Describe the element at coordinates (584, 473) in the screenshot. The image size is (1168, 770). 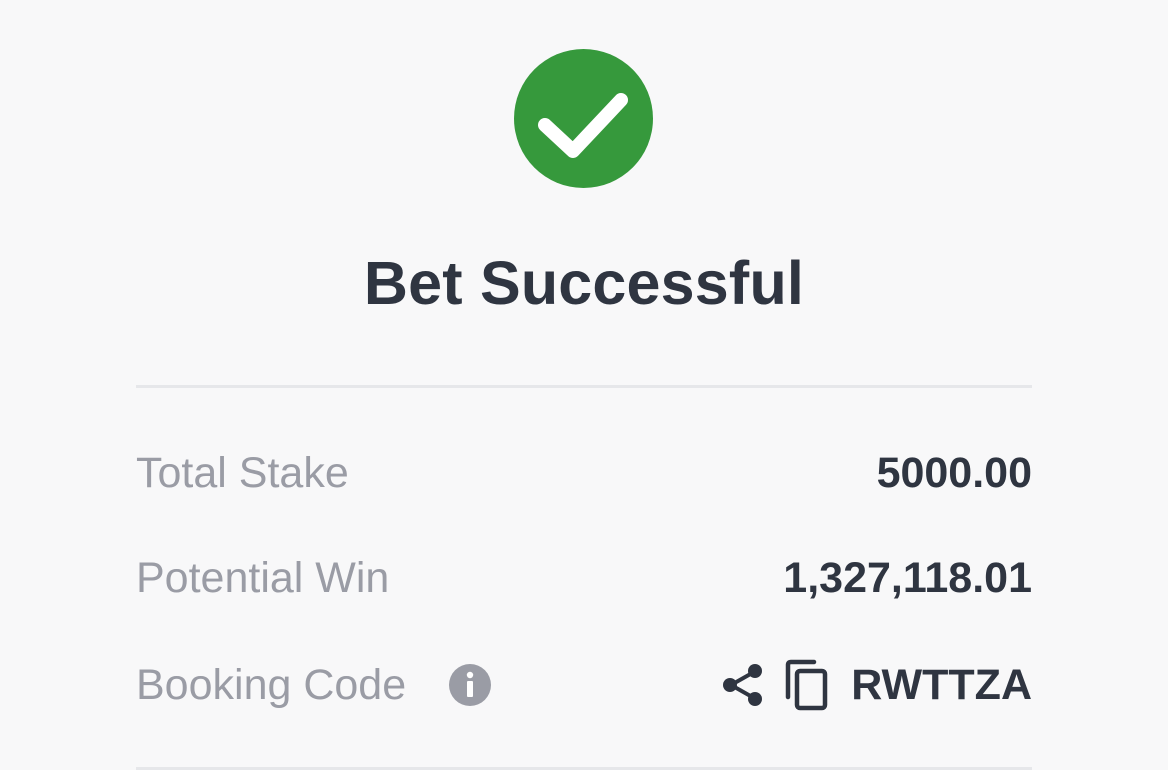
I see `total-stake-row: Total Stake 5000.00` at that location.